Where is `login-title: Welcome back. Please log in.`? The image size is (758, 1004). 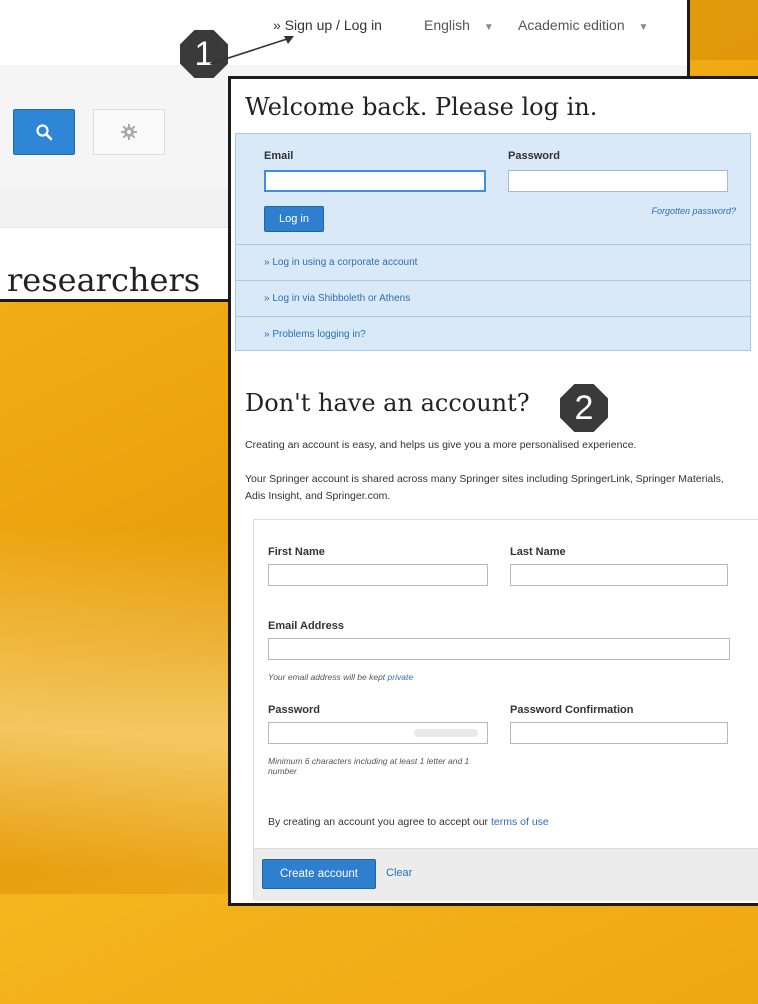 login-title: Welcome back. Please log in. is located at coordinates (421, 107).